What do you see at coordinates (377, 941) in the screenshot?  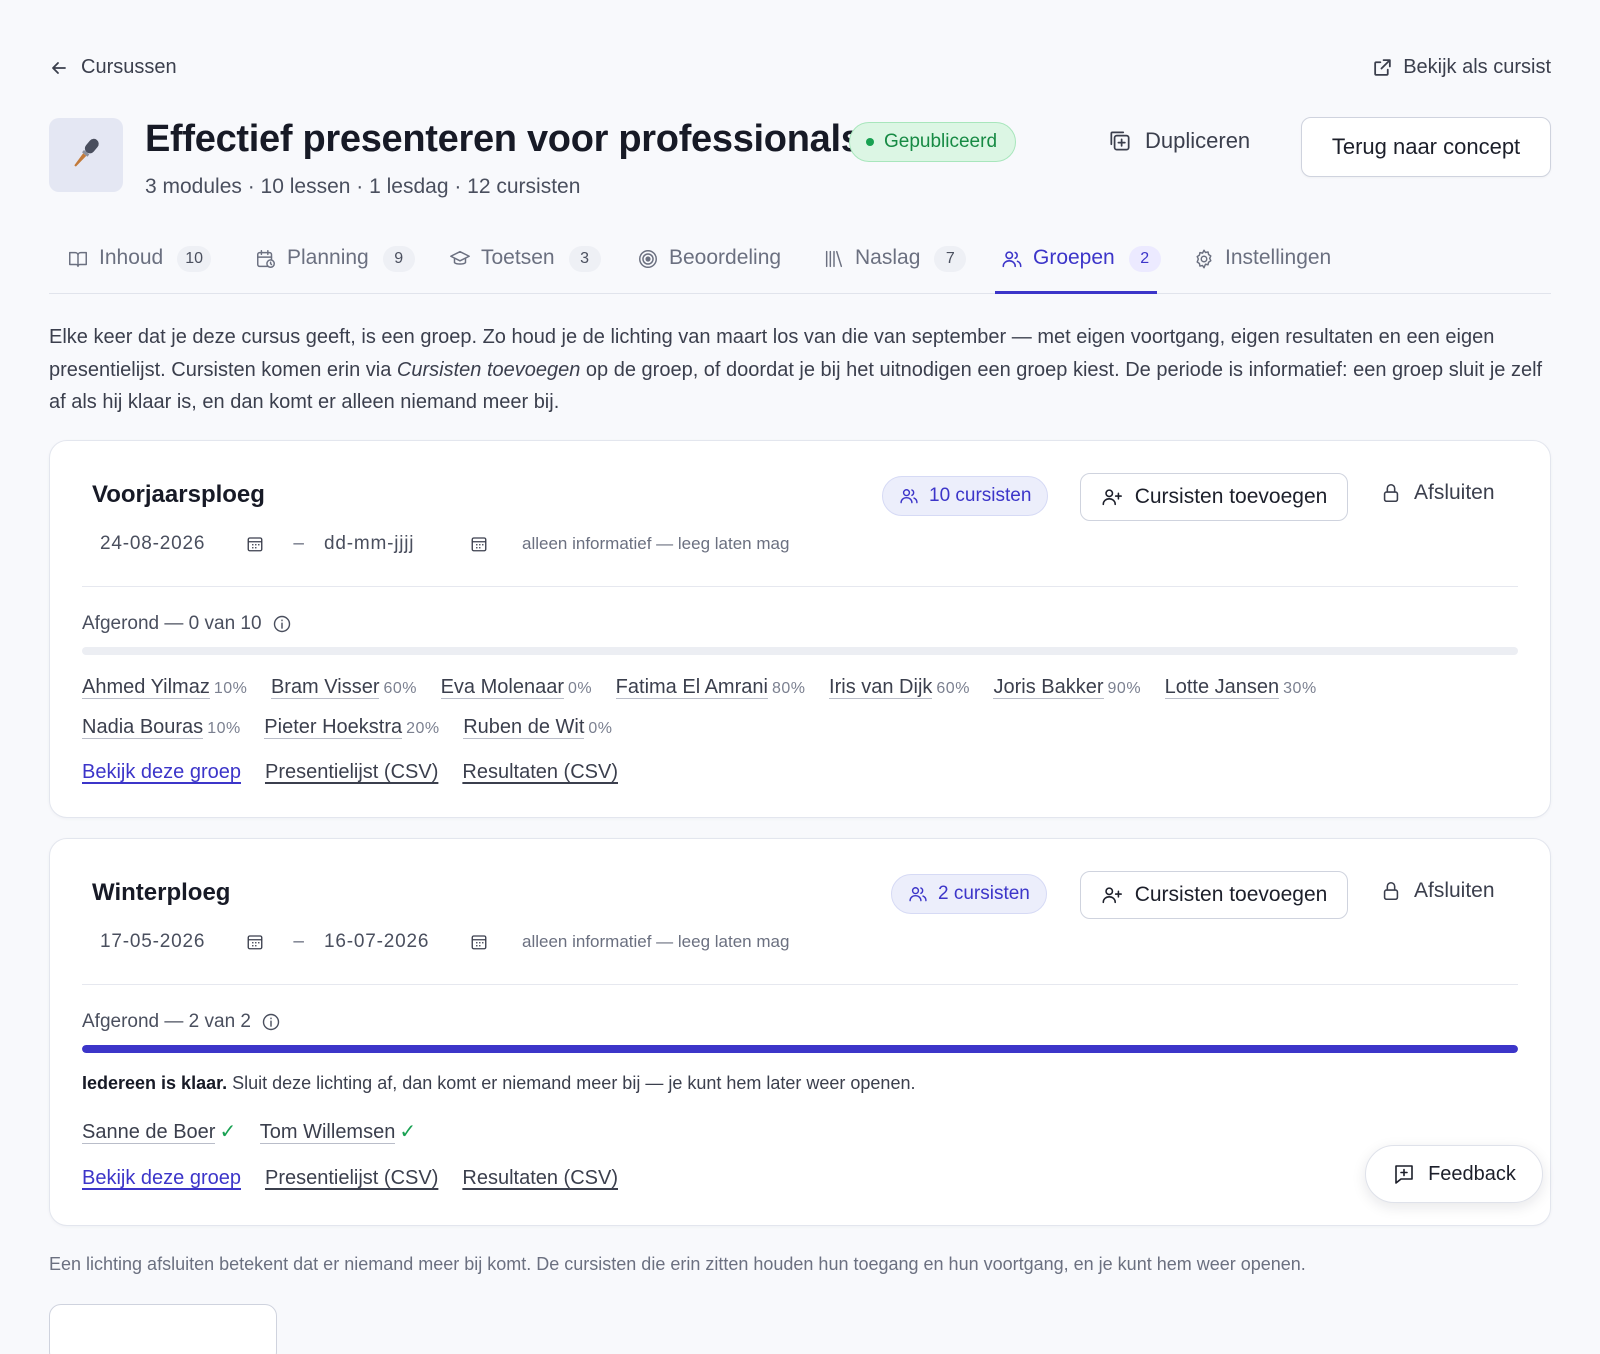 I see `end-date-value: 16-07-2026` at bounding box center [377, 941].